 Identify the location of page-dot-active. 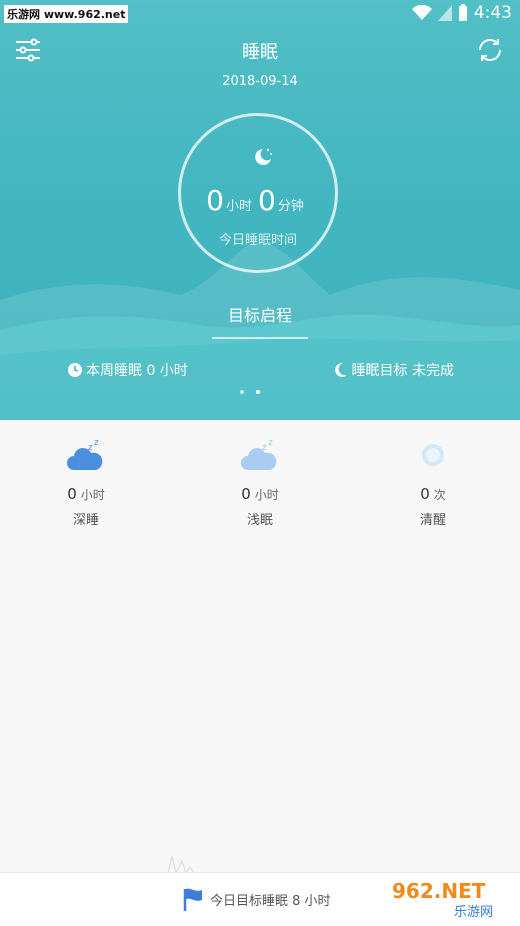
(258, 392).